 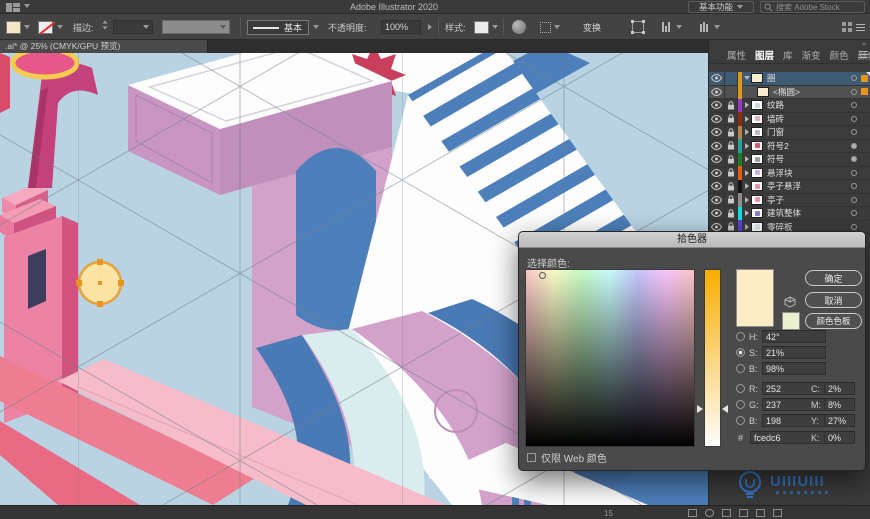 What do you see at coordinates (794, 336) in the screenshot?
I see `h-input` at bounding box center [794, 336].